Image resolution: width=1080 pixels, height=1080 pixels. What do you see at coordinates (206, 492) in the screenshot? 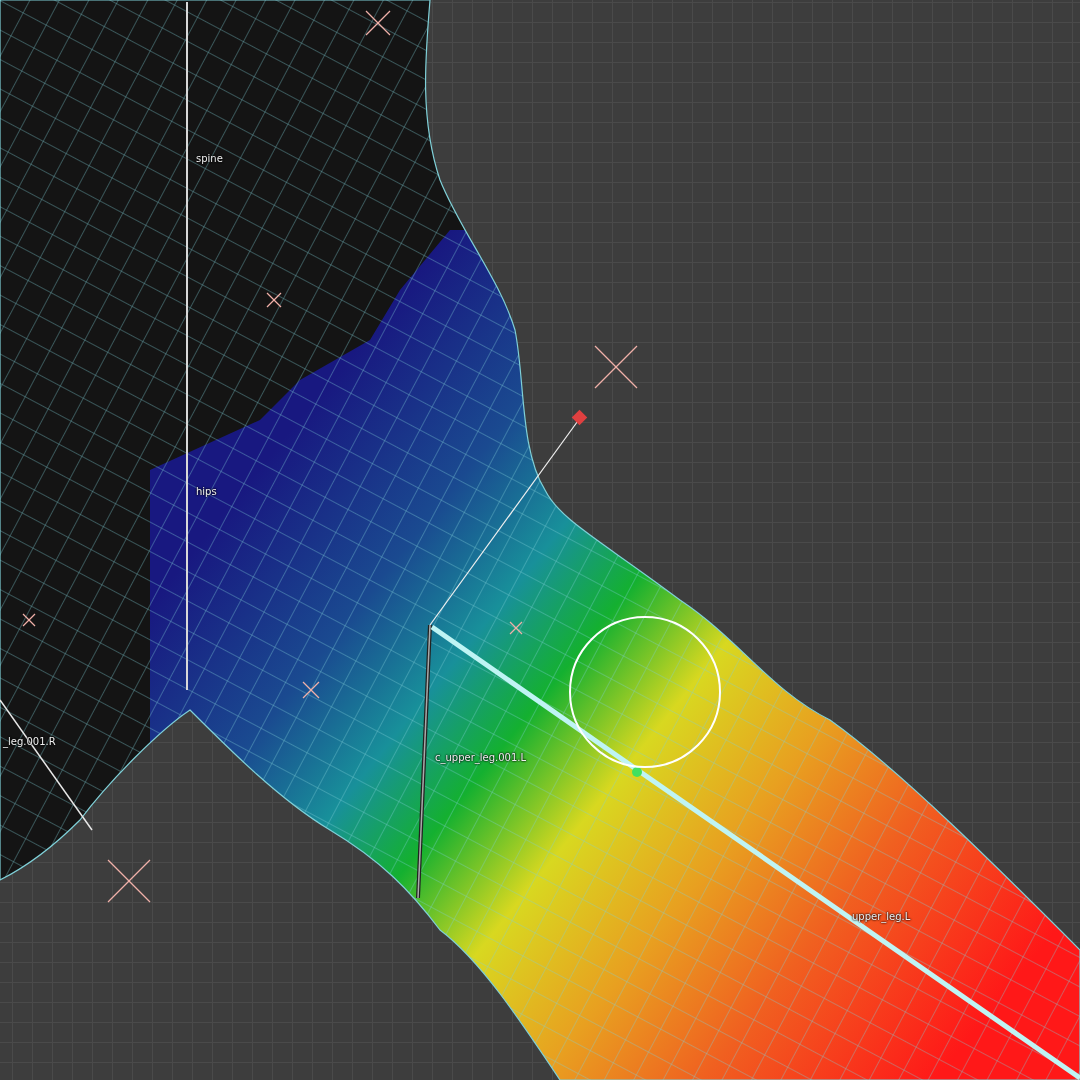
I see `bone-label: hips` at bounding box center [206, 492].